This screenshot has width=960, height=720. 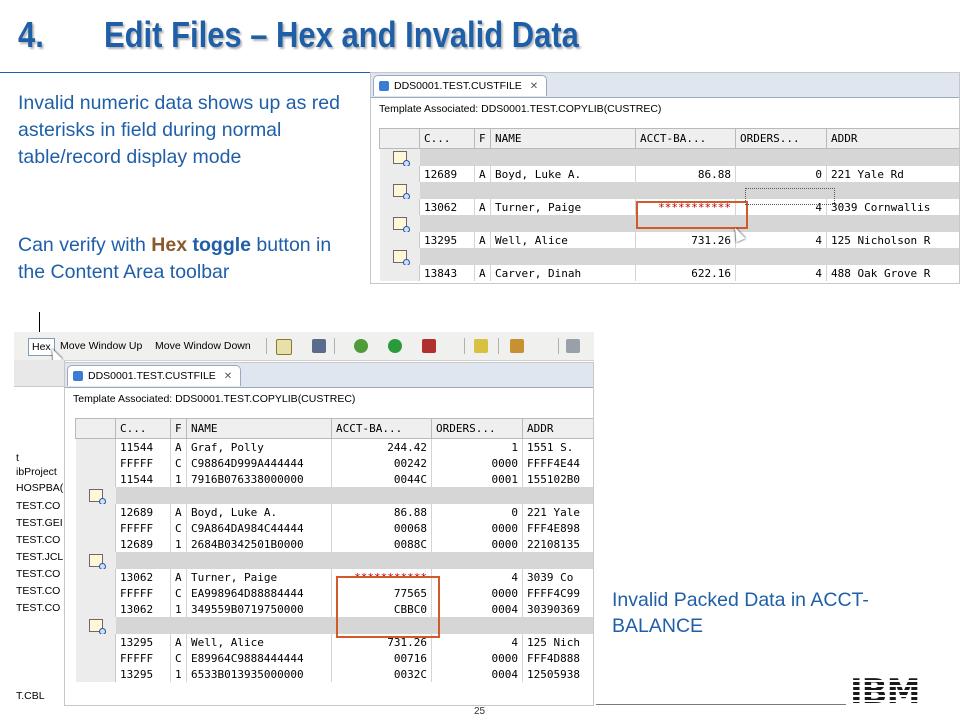 What do you see at coordinates (557, 528) in the screenshot?
I see `cell-addr: FFF4E898` at bounding box center [557, 528].